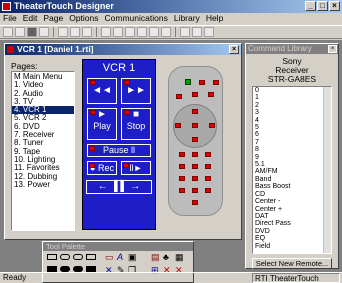 The width and height of the screenshot is (342, 283). What do you see at coordinates (334, 6) in the screenshot?
I see `close-button: ×` at bounding box center [334, 6].